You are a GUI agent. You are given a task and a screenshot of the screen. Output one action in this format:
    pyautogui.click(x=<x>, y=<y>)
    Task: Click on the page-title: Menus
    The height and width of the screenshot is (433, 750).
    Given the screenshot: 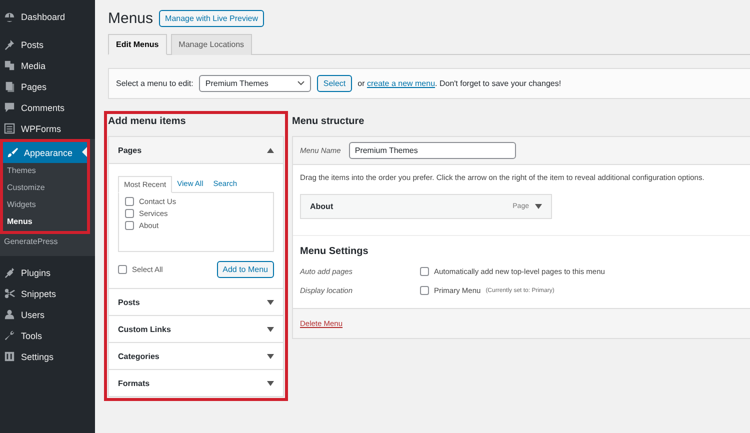 What is the action you would take?
    pyautogui.click(x=131, y=18)
    